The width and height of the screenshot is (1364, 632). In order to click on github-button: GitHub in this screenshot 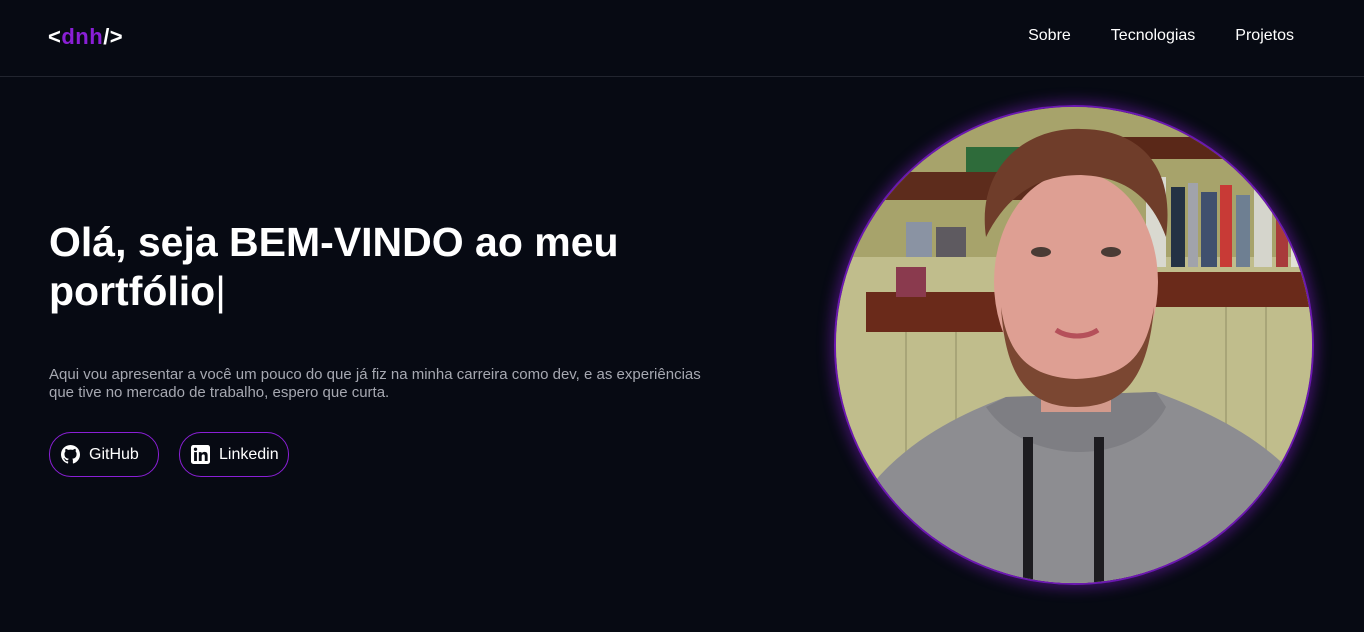, I will do `click(104, 454)`.